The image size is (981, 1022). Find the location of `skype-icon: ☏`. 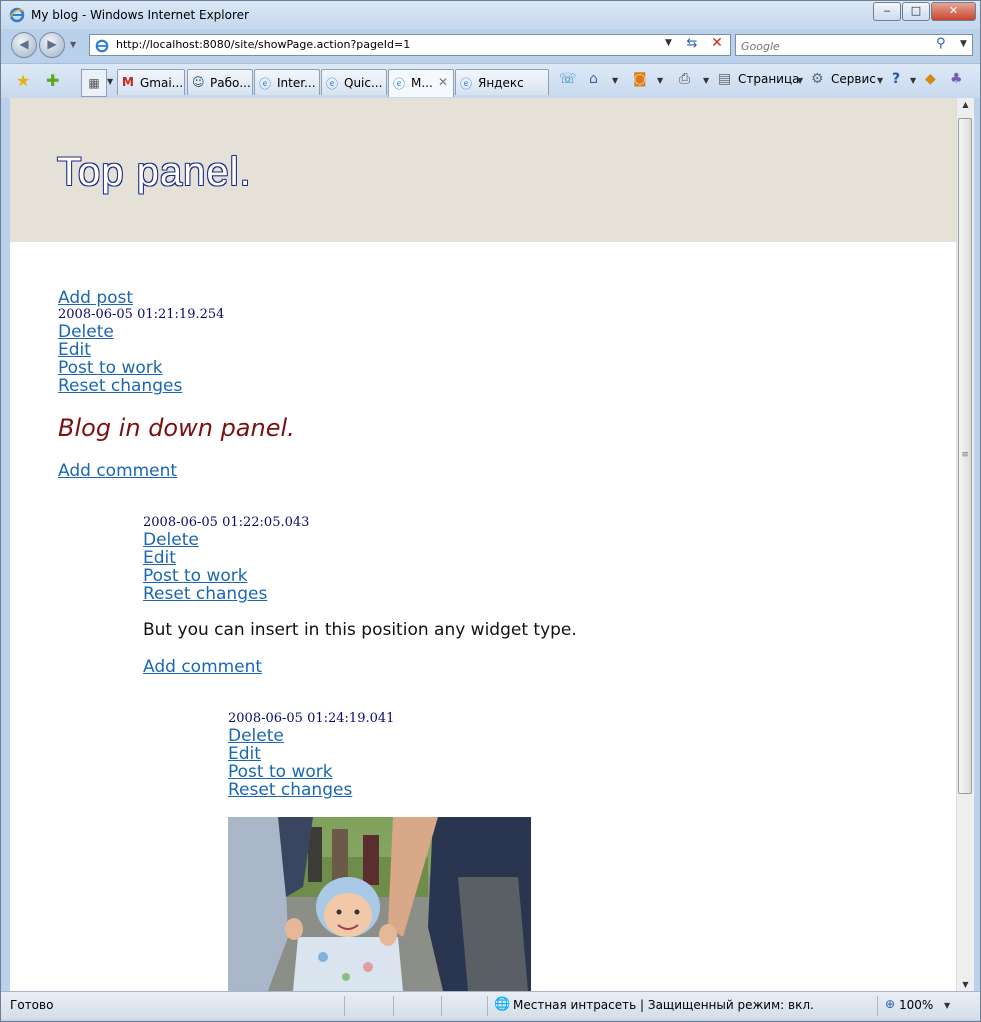

skype-icon: ☏ is located at coordinates (568, 79).